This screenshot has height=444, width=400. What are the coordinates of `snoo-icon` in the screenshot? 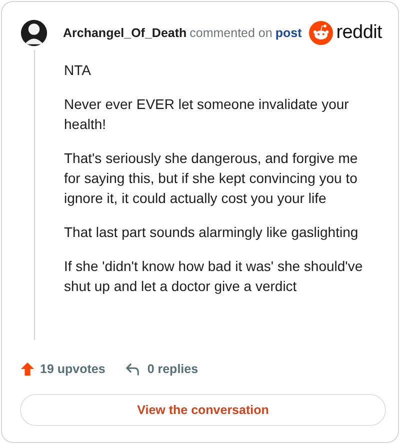 It's located at (321, 33).